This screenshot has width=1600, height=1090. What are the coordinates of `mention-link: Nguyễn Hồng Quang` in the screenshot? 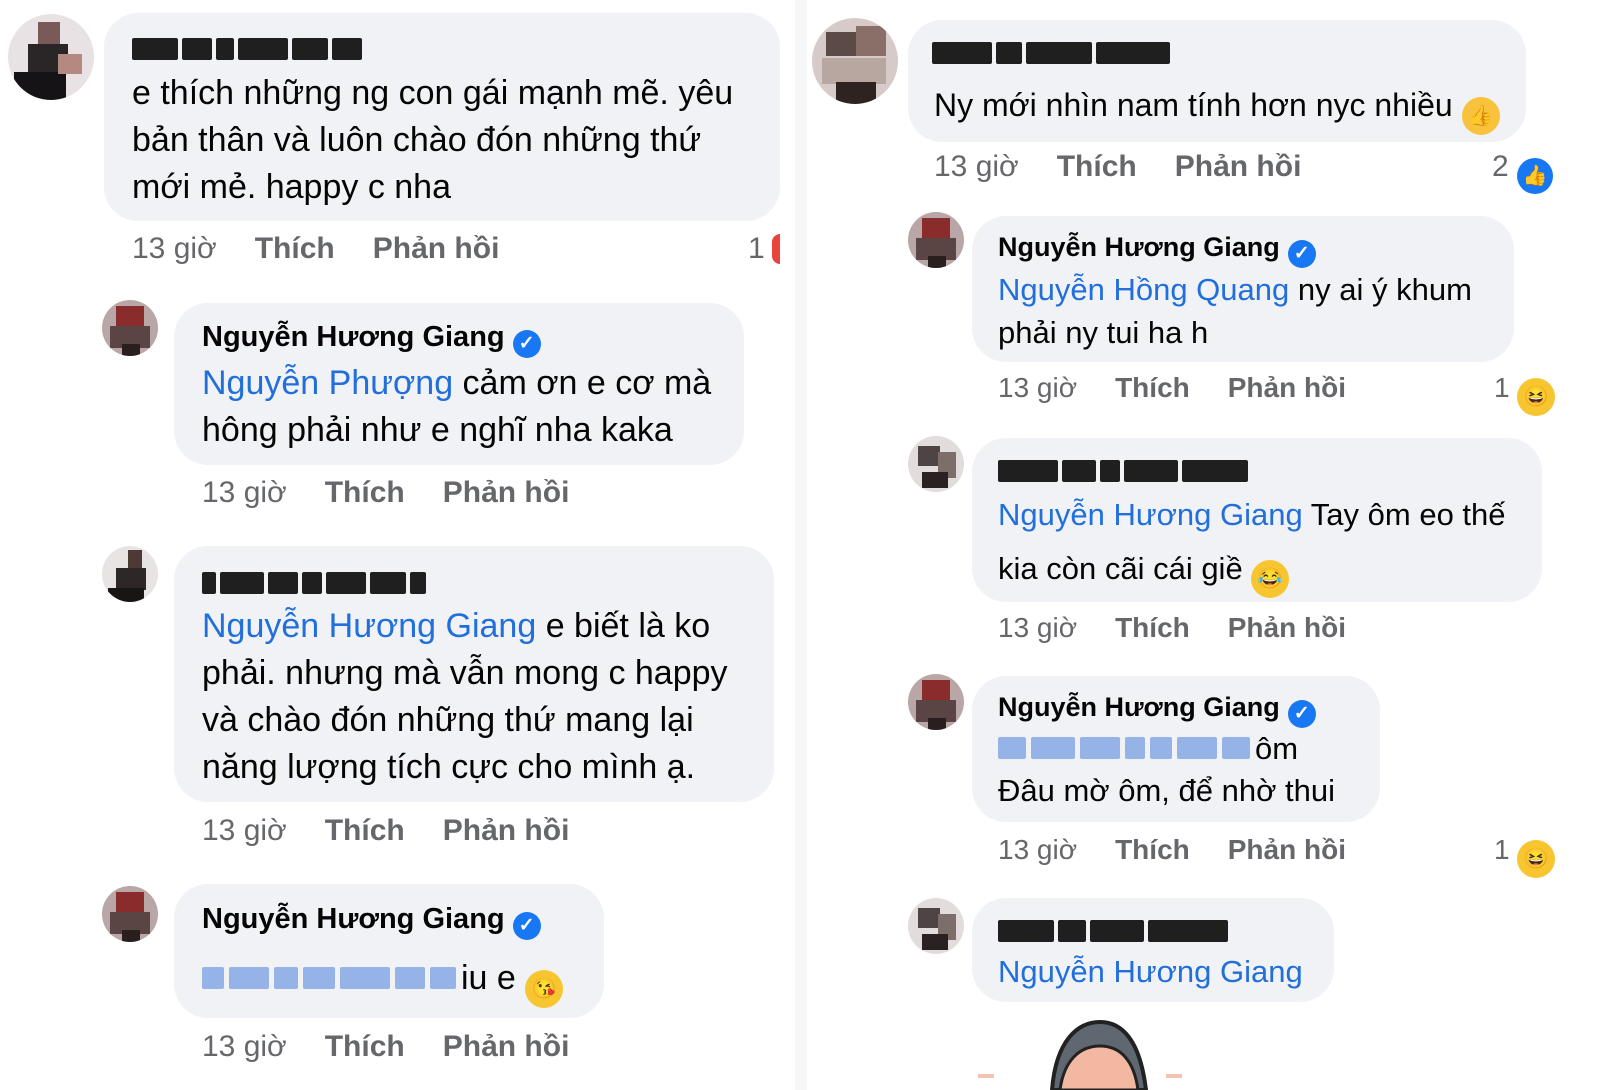 It's located at (1143, 289).